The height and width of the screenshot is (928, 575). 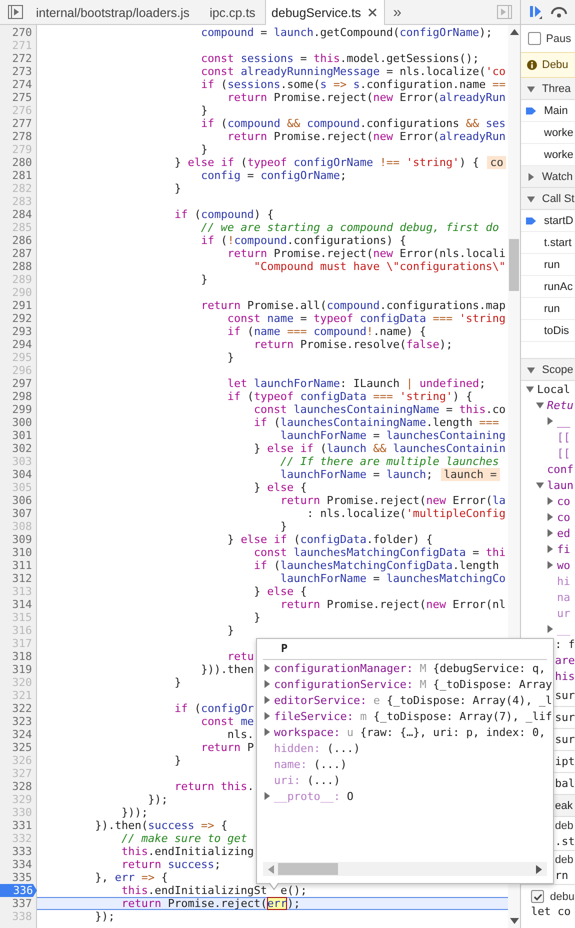 I want to click on property-name: na, so click(x=563, y=597).